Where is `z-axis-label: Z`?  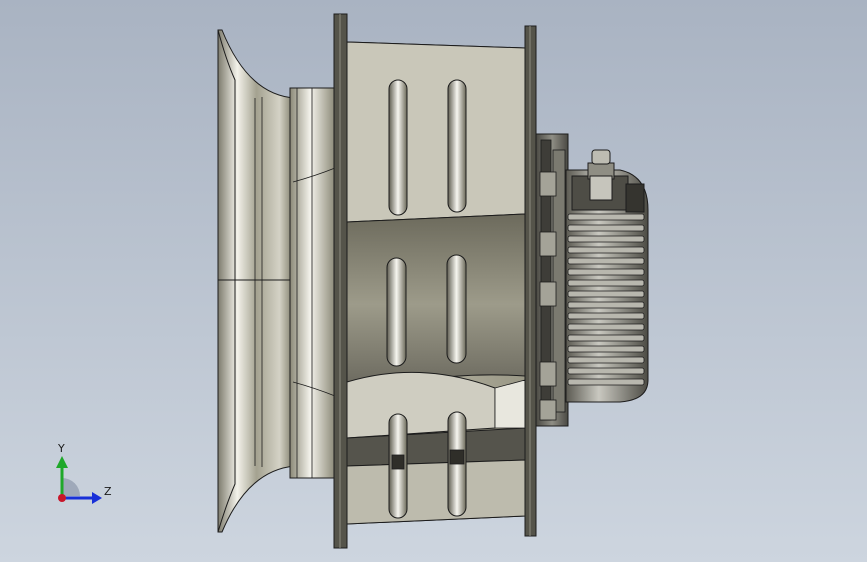
z-axis-label: Z is located at coordinates (108, 491).